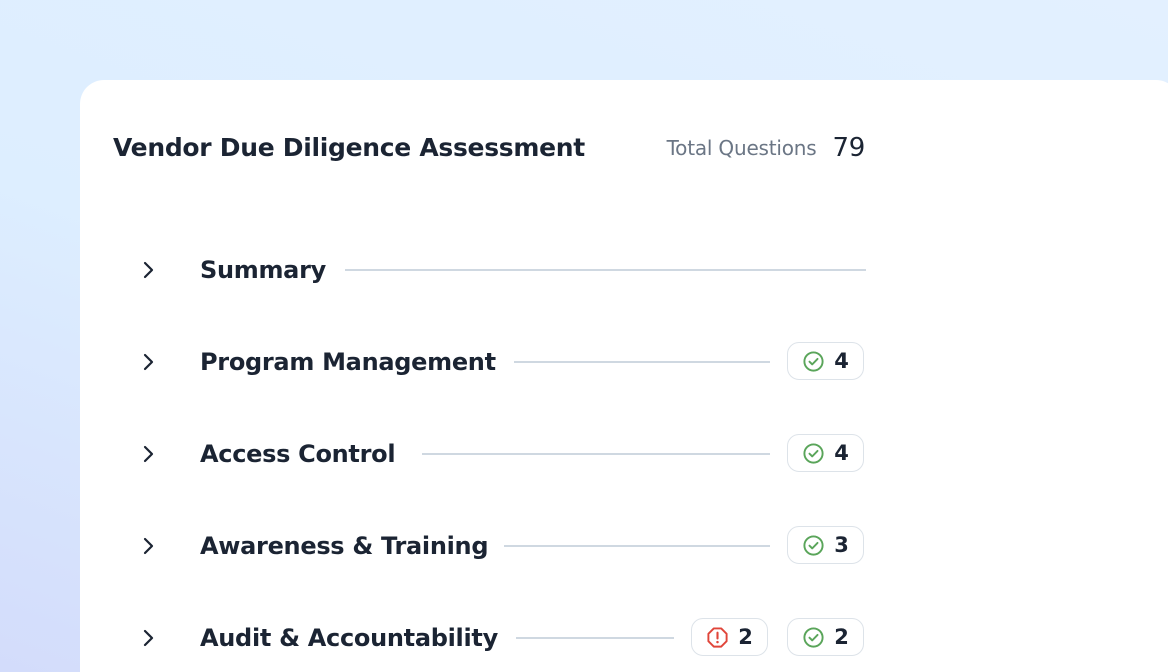 This screenshot has width=1168, height=672. I want to click on section-access-control: Access Control 4, so click(473, 454).